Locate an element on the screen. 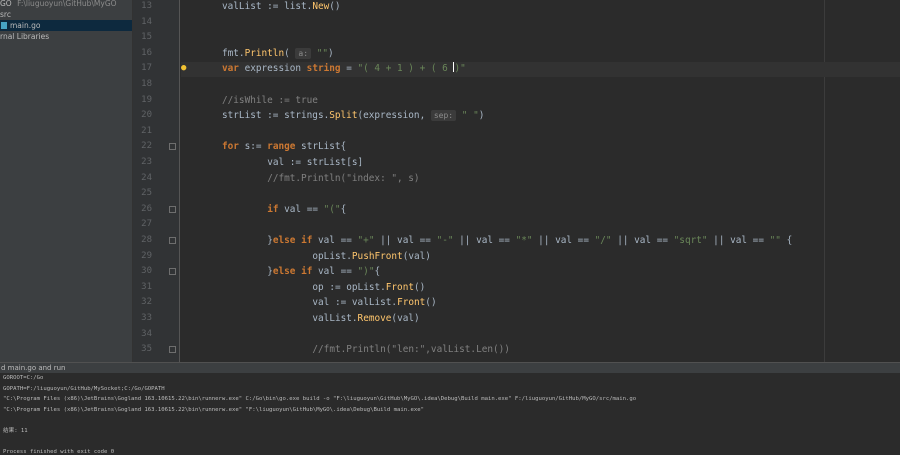  project-path: F:\liuguoyun\GitHub\MyGO is located at coordinates (67, 4).